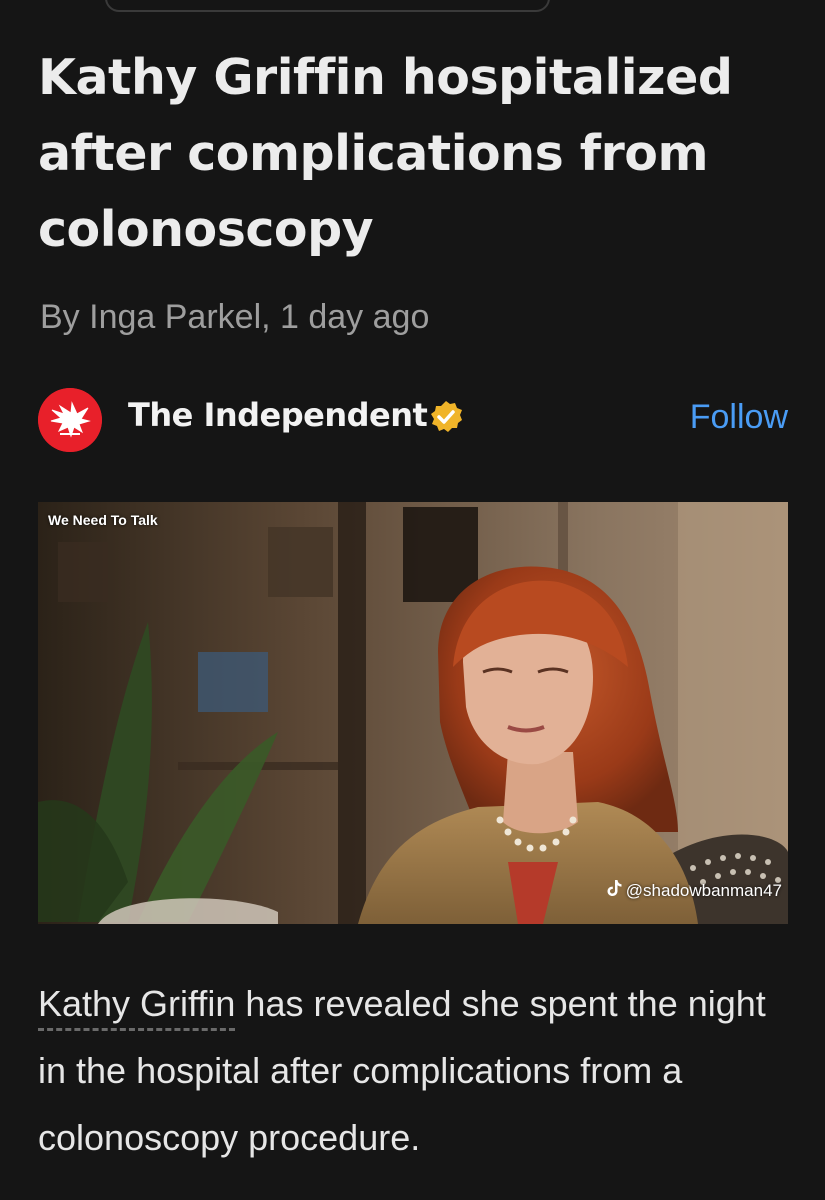  Describe the element at coordinates (103, 520) in the screenshot. I see `video-show-label: We Need To Talk` at that location.